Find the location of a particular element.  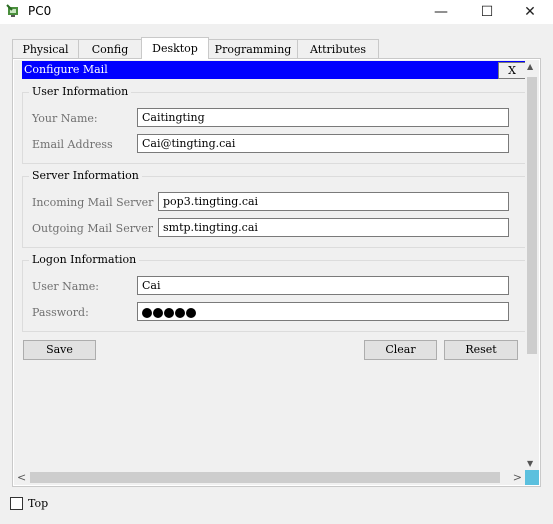

save-button: Save is located at coordinates (59, 350).